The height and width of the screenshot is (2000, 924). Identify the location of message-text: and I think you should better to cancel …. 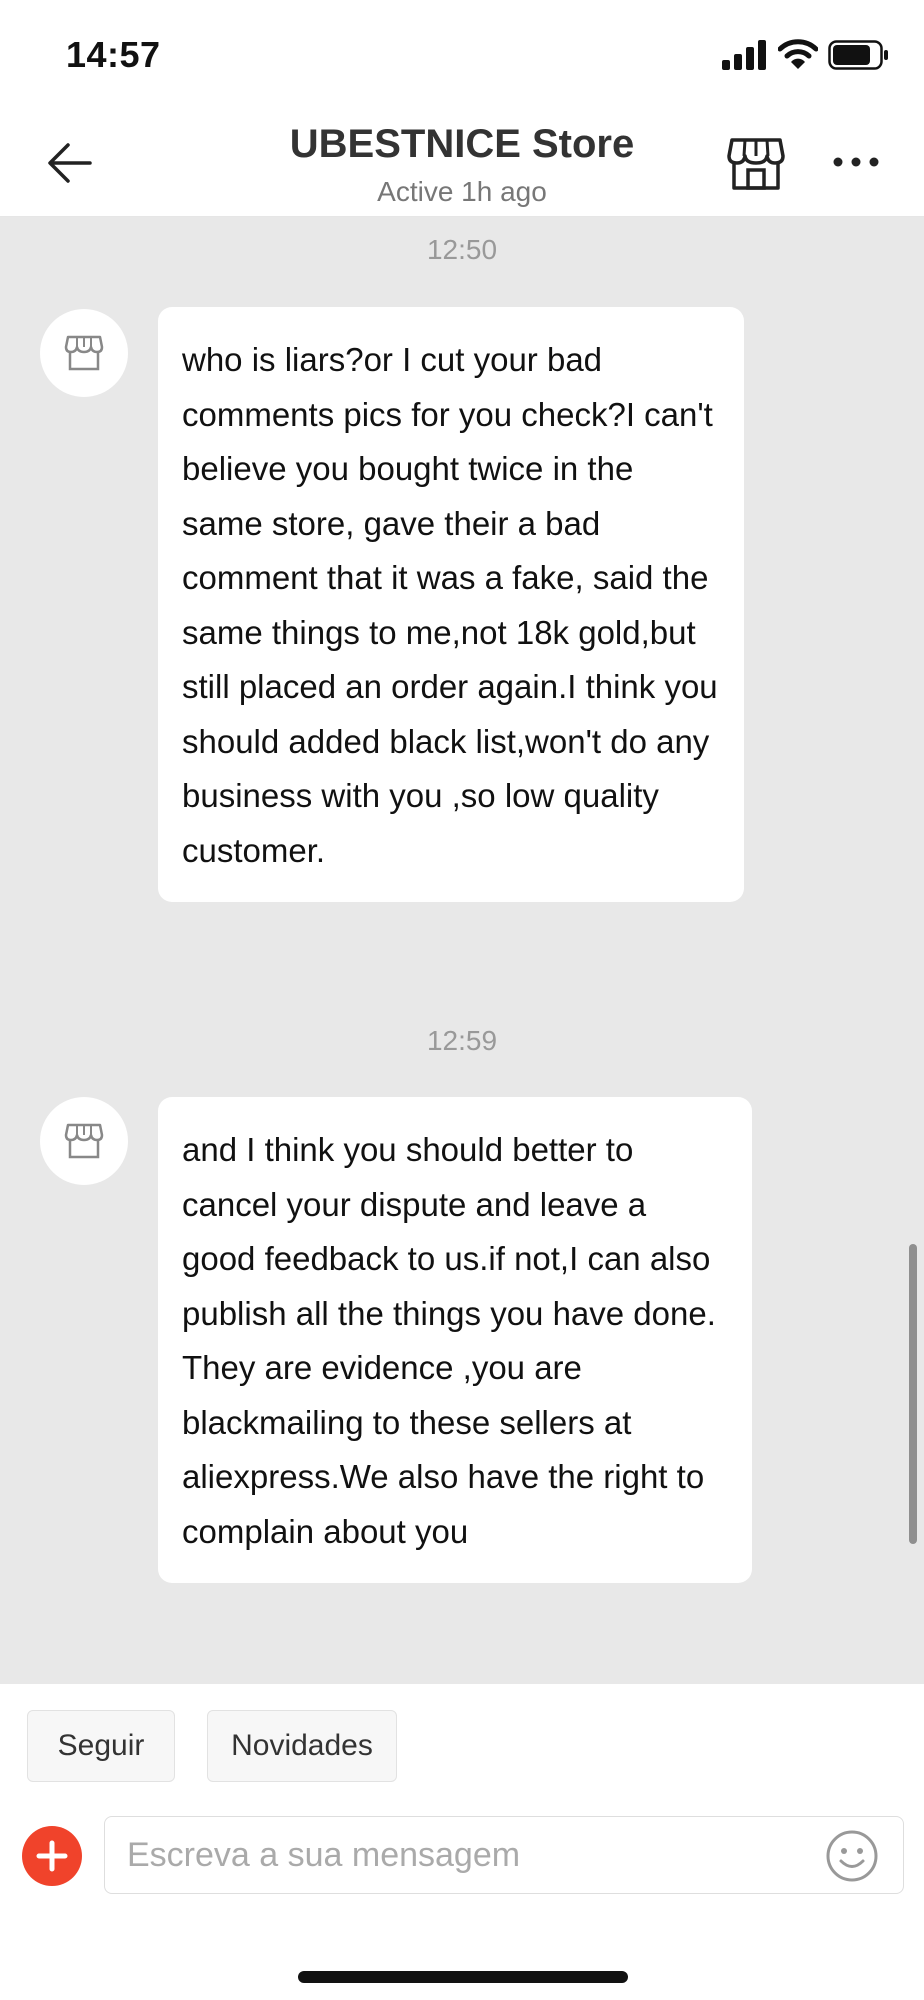
(449, 1340).